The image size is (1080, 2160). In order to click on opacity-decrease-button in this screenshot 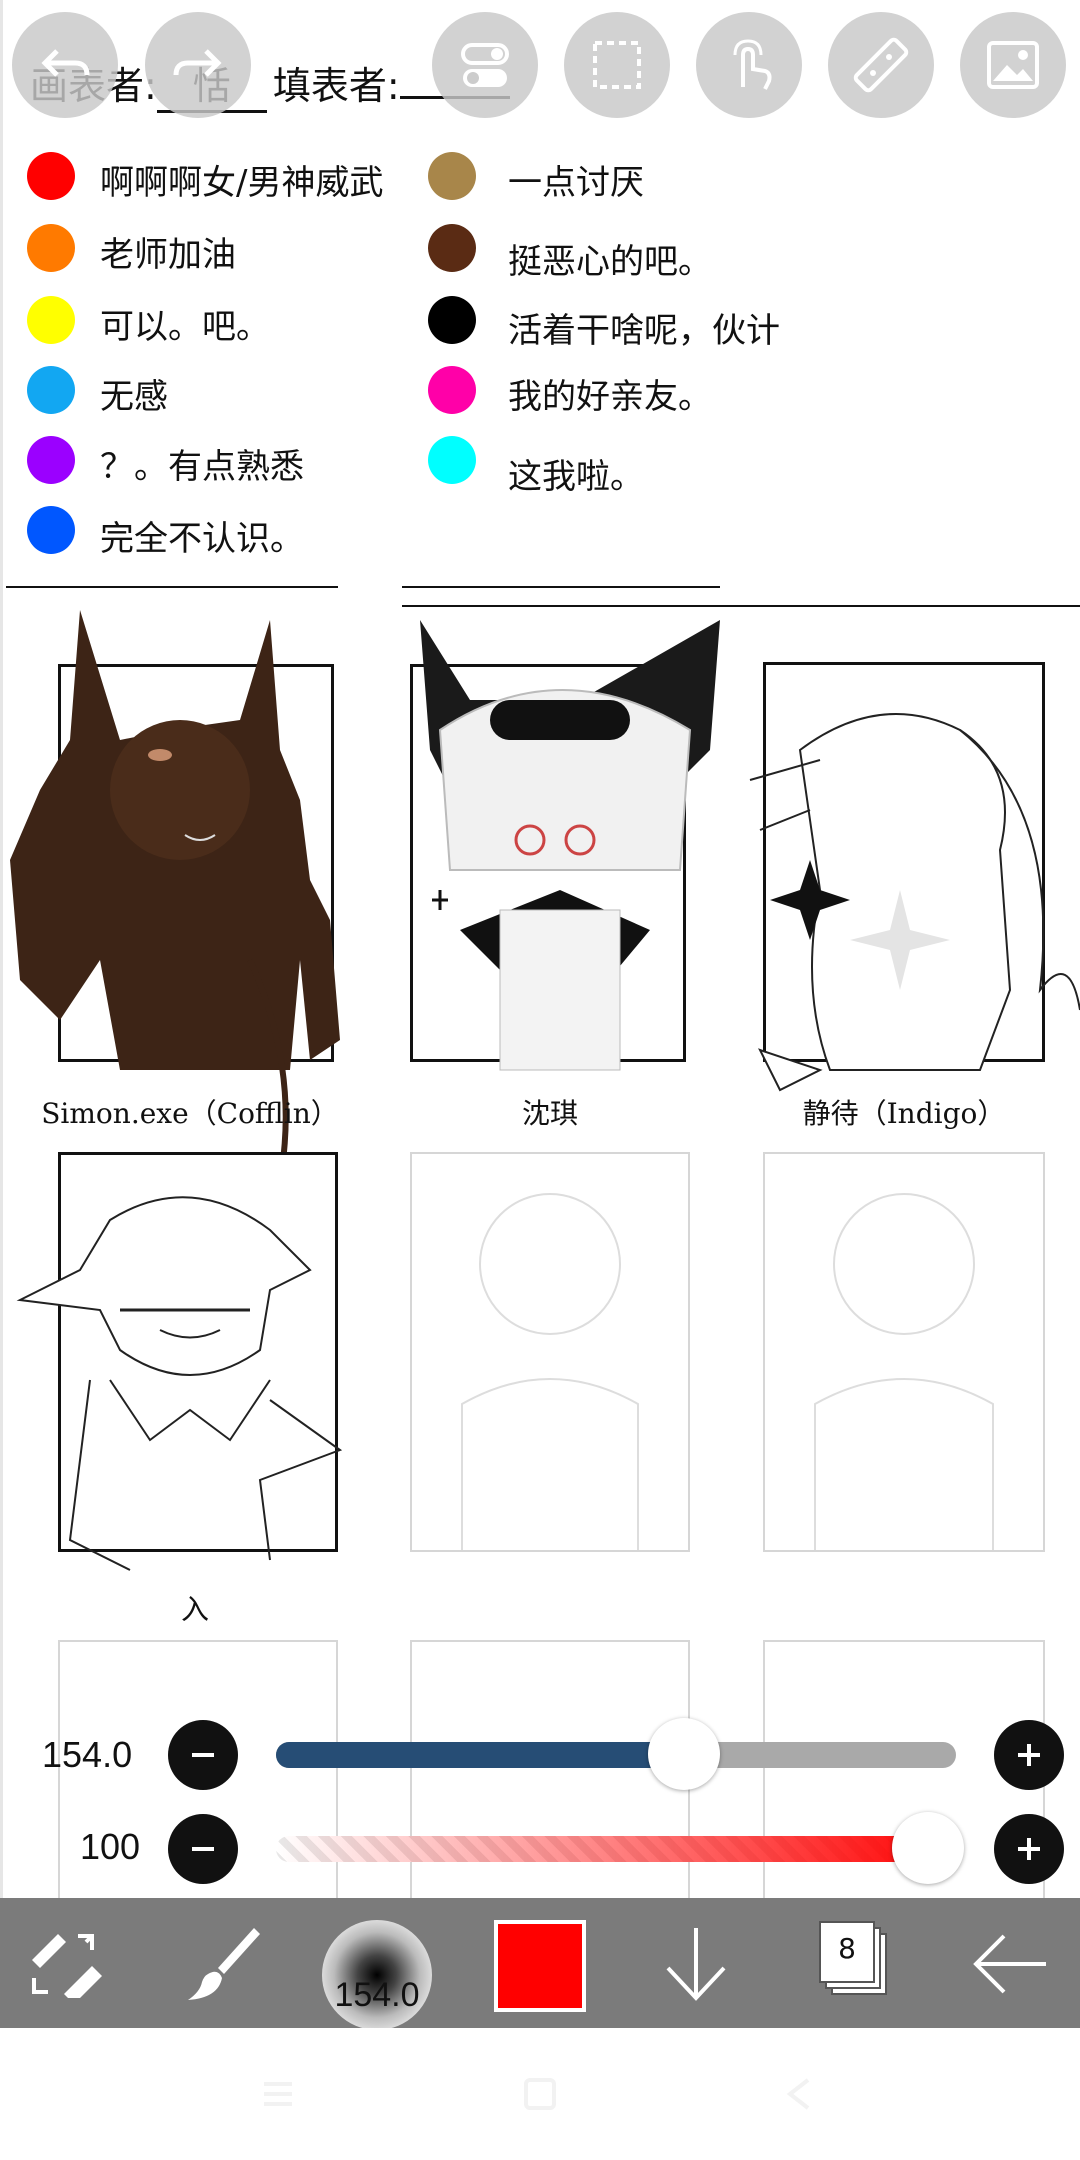, I will do `click(203, 1849)`.